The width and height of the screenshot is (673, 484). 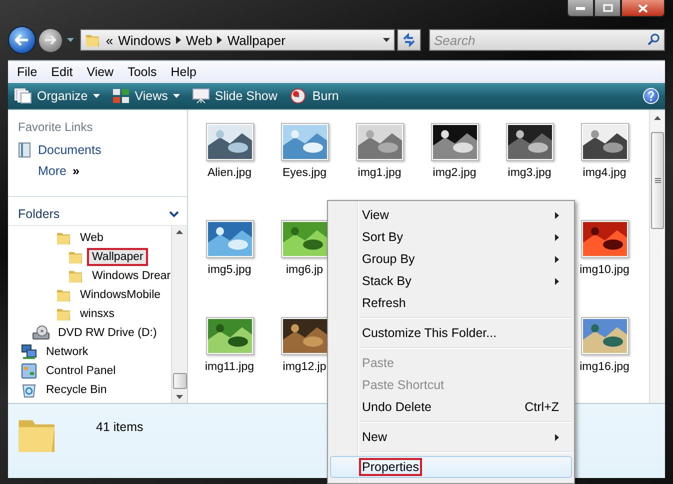 What do you see at coordinates (530, 173) in the screenshot?
I see `file-name: img3.jpg` at bounding box center [530, 173].